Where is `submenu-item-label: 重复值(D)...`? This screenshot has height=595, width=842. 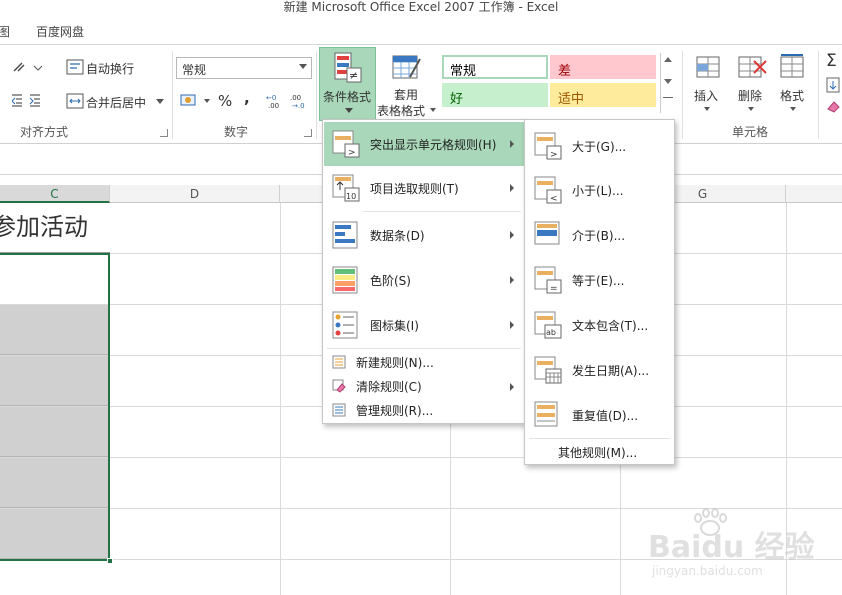
submenu-item-label: 重复值(D)... is located at coordinates (605, 416).